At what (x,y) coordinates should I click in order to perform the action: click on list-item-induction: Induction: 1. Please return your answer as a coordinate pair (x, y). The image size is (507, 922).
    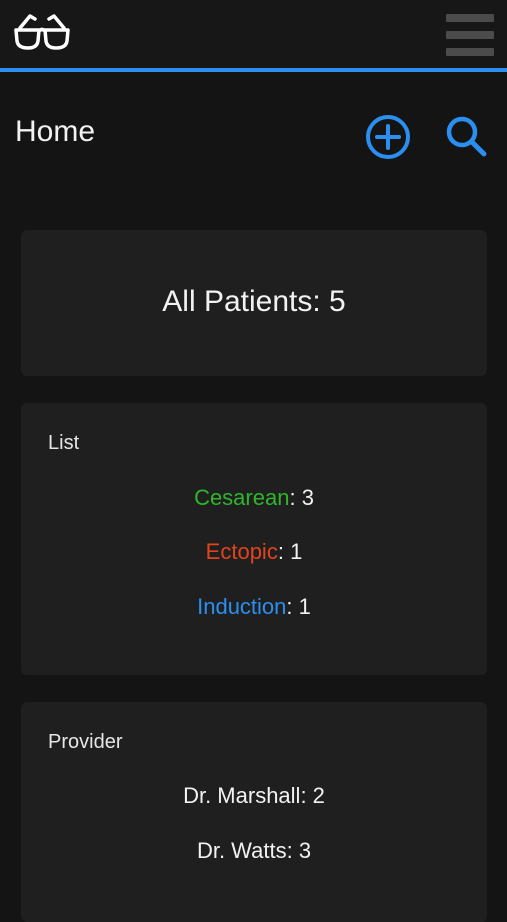
    Looking at the image, I should click on (254, 607).